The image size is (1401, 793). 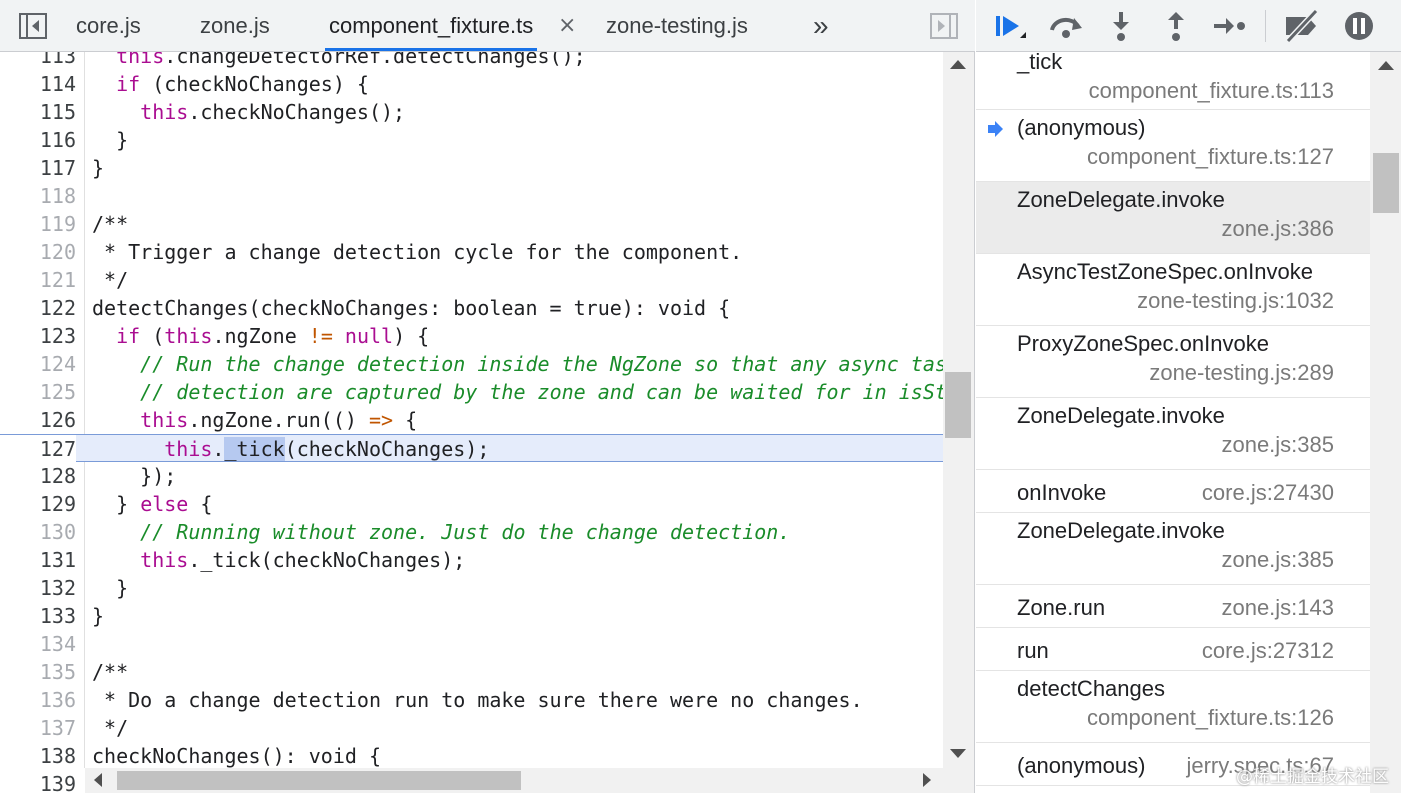 What do you see at coordinates (38, 781) in the screenshot?
I see `line-number: 139` at bounding box center [38, 781].